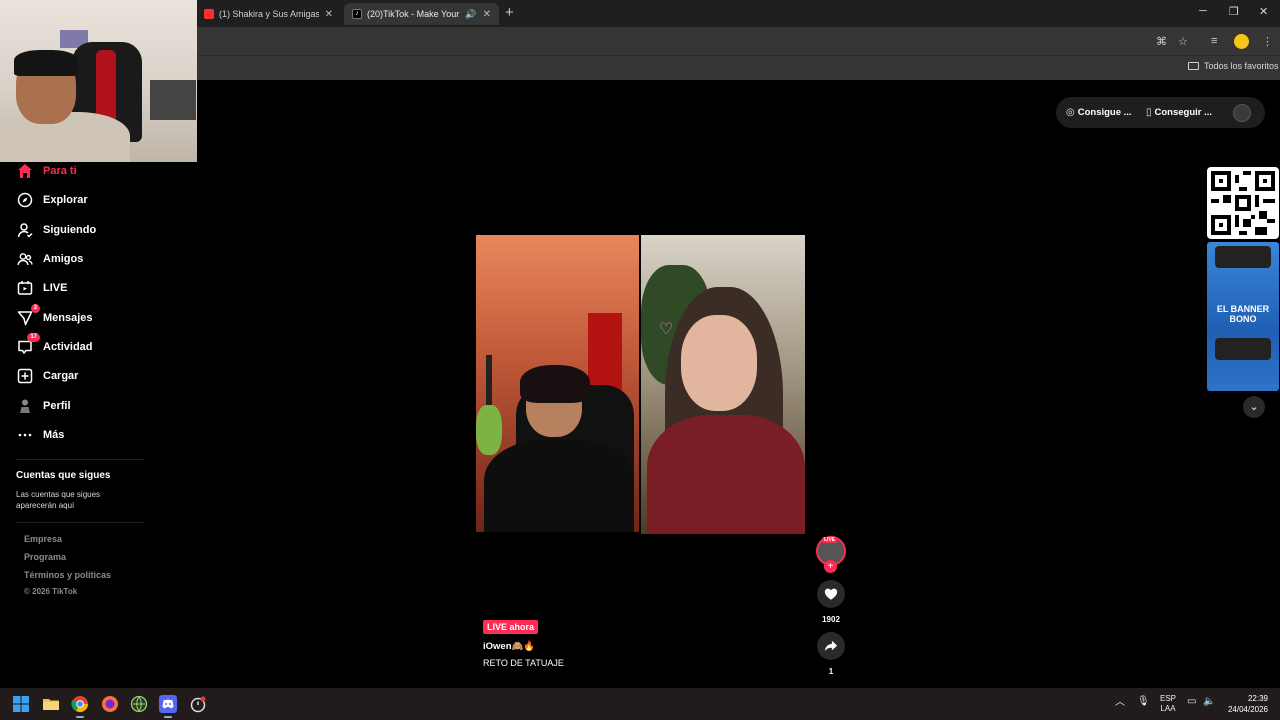 This screenshot has height=720, width=1280. What do you see at coordinates (1149, 112) in the screenshot?
I see `phone-icon: ▯` at bounding box center [1149, 112].